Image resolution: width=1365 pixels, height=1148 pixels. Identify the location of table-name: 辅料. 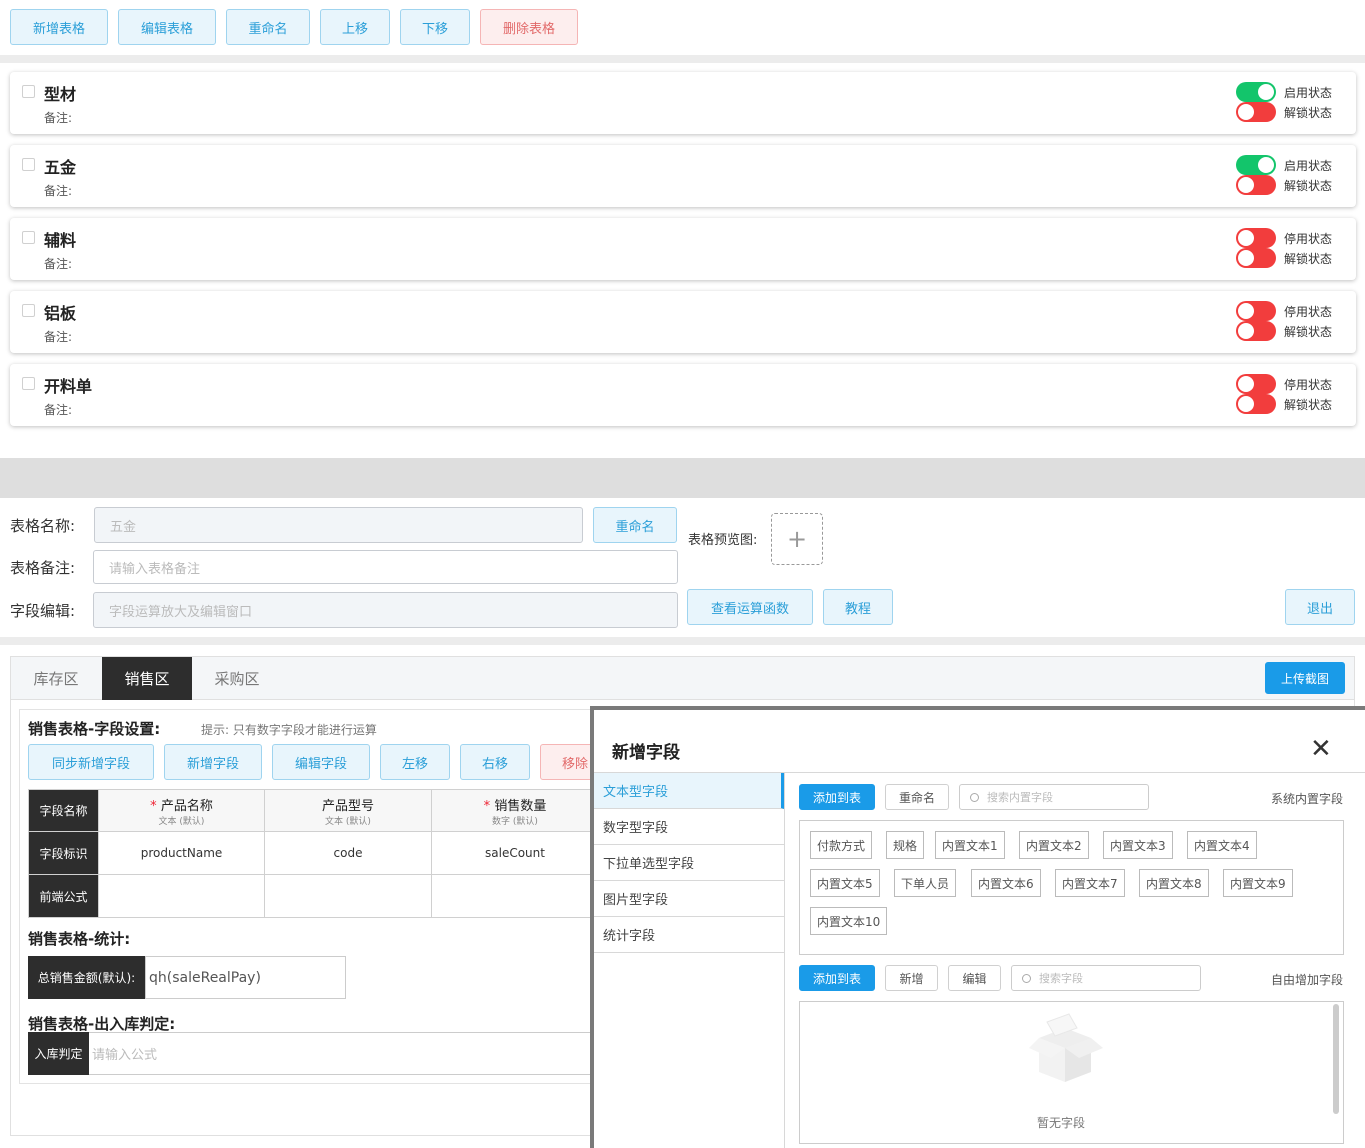
(60, 240).